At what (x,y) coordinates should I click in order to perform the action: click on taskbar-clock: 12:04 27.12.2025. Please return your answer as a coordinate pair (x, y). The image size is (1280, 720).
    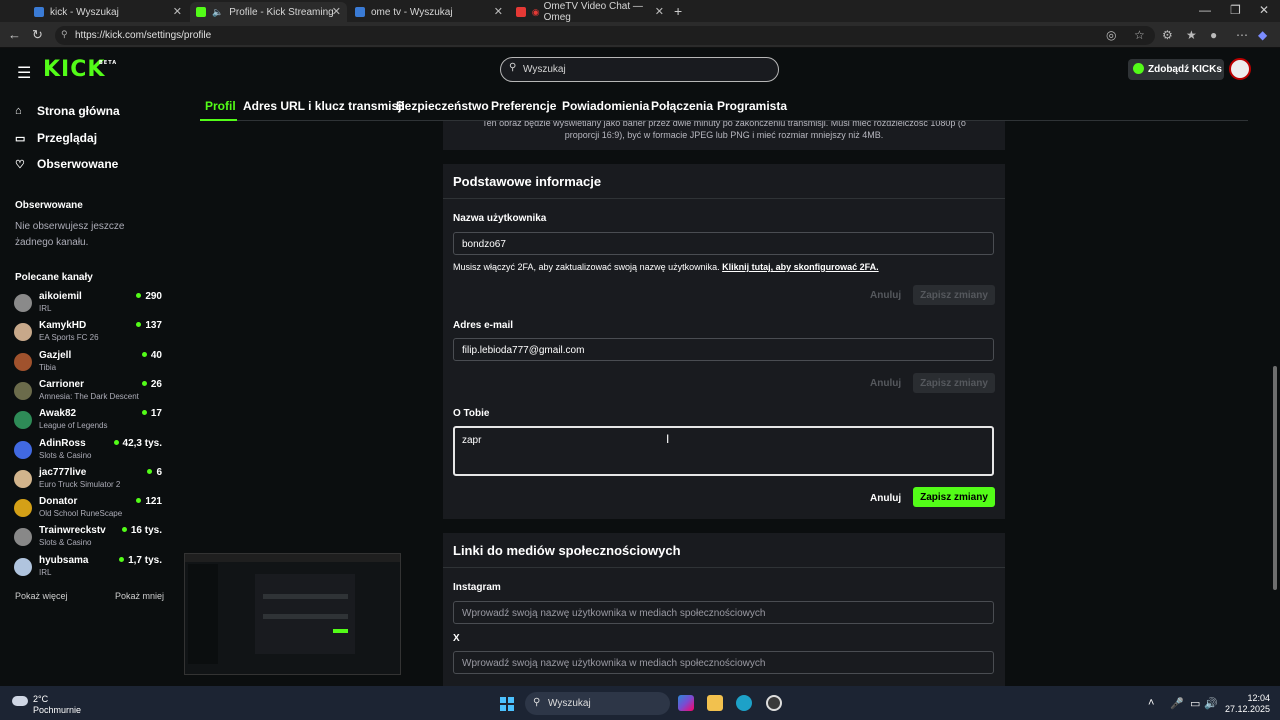
    Looking at the image, I should click on (1247, 704).